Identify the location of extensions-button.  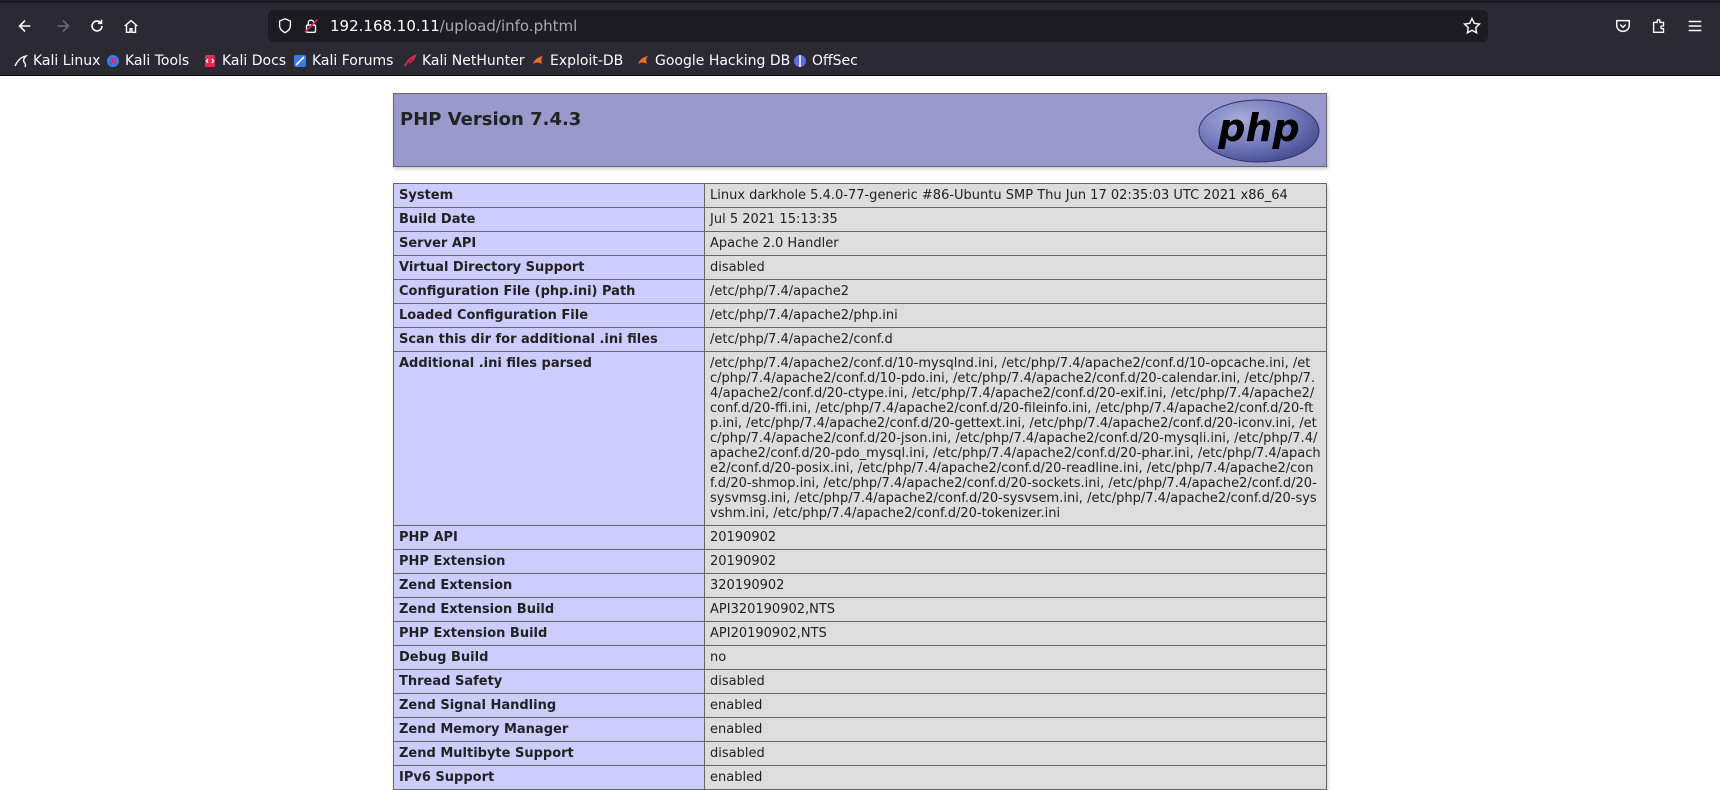
(1659, 26).